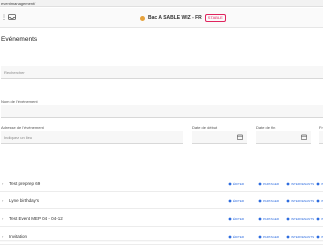 The image size is (323, 245). I want to click on address-label: Adresse de l'événement, so click(22, 127).